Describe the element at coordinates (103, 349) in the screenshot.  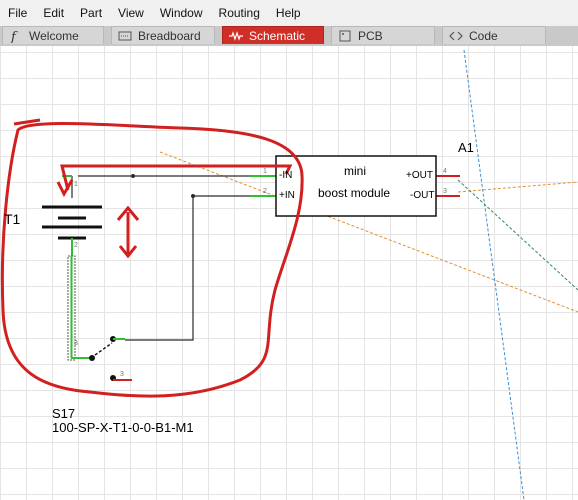
I see `switch-lever` at that location.